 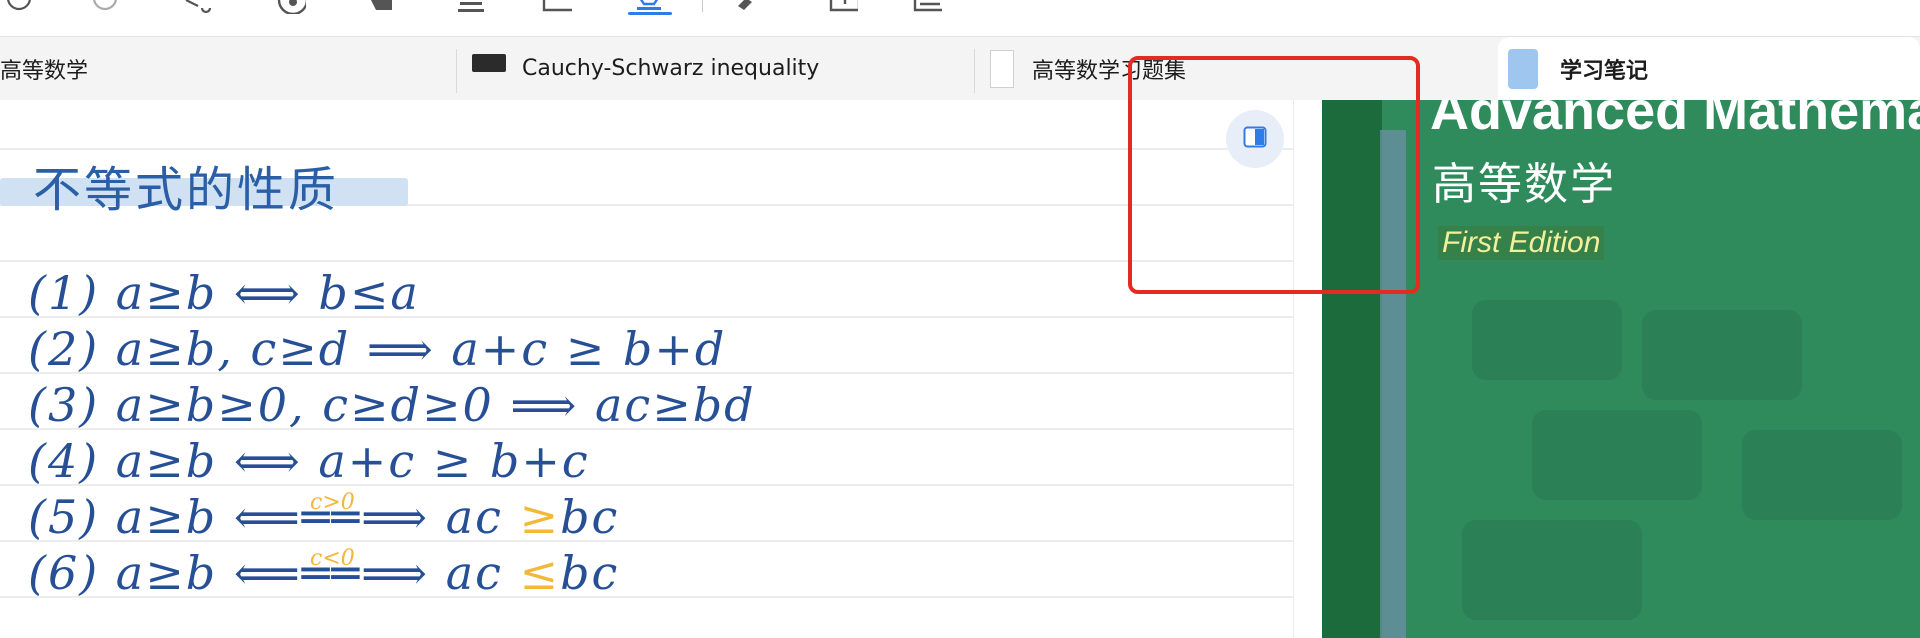 What do you see at coordinates (165, 573) in the screenshot?
I see `line6-lhs: (6) a≥b ⟸` at bounding box center [165, 573].